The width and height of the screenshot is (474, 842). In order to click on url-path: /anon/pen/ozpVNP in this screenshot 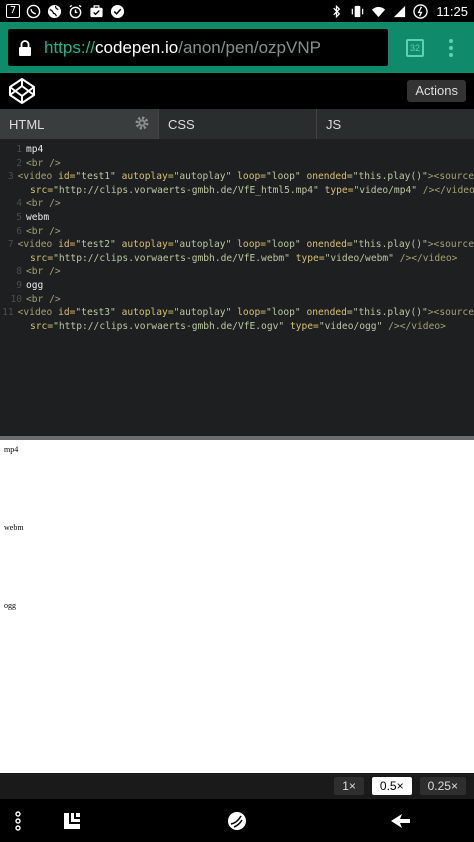, I will do `click(249, 47)`.